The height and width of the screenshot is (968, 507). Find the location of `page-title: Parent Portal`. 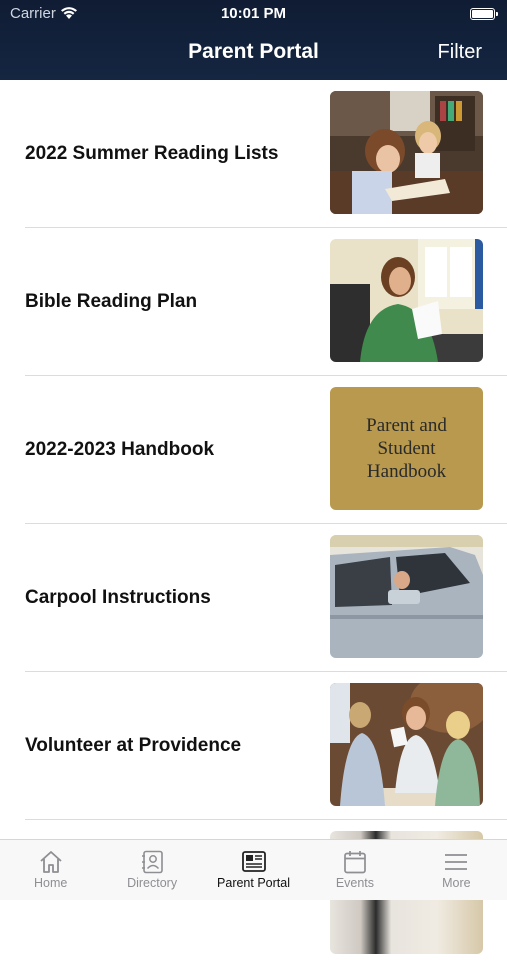

page-title: Parent Portal is located at coordinates (253, 51).